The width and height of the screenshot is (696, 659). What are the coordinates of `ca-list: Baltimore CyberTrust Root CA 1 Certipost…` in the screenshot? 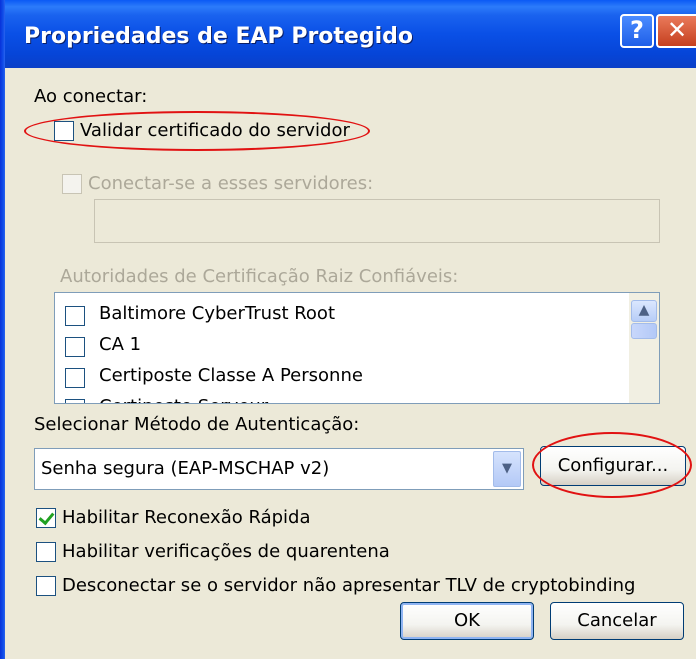 It's located at (357, 348).